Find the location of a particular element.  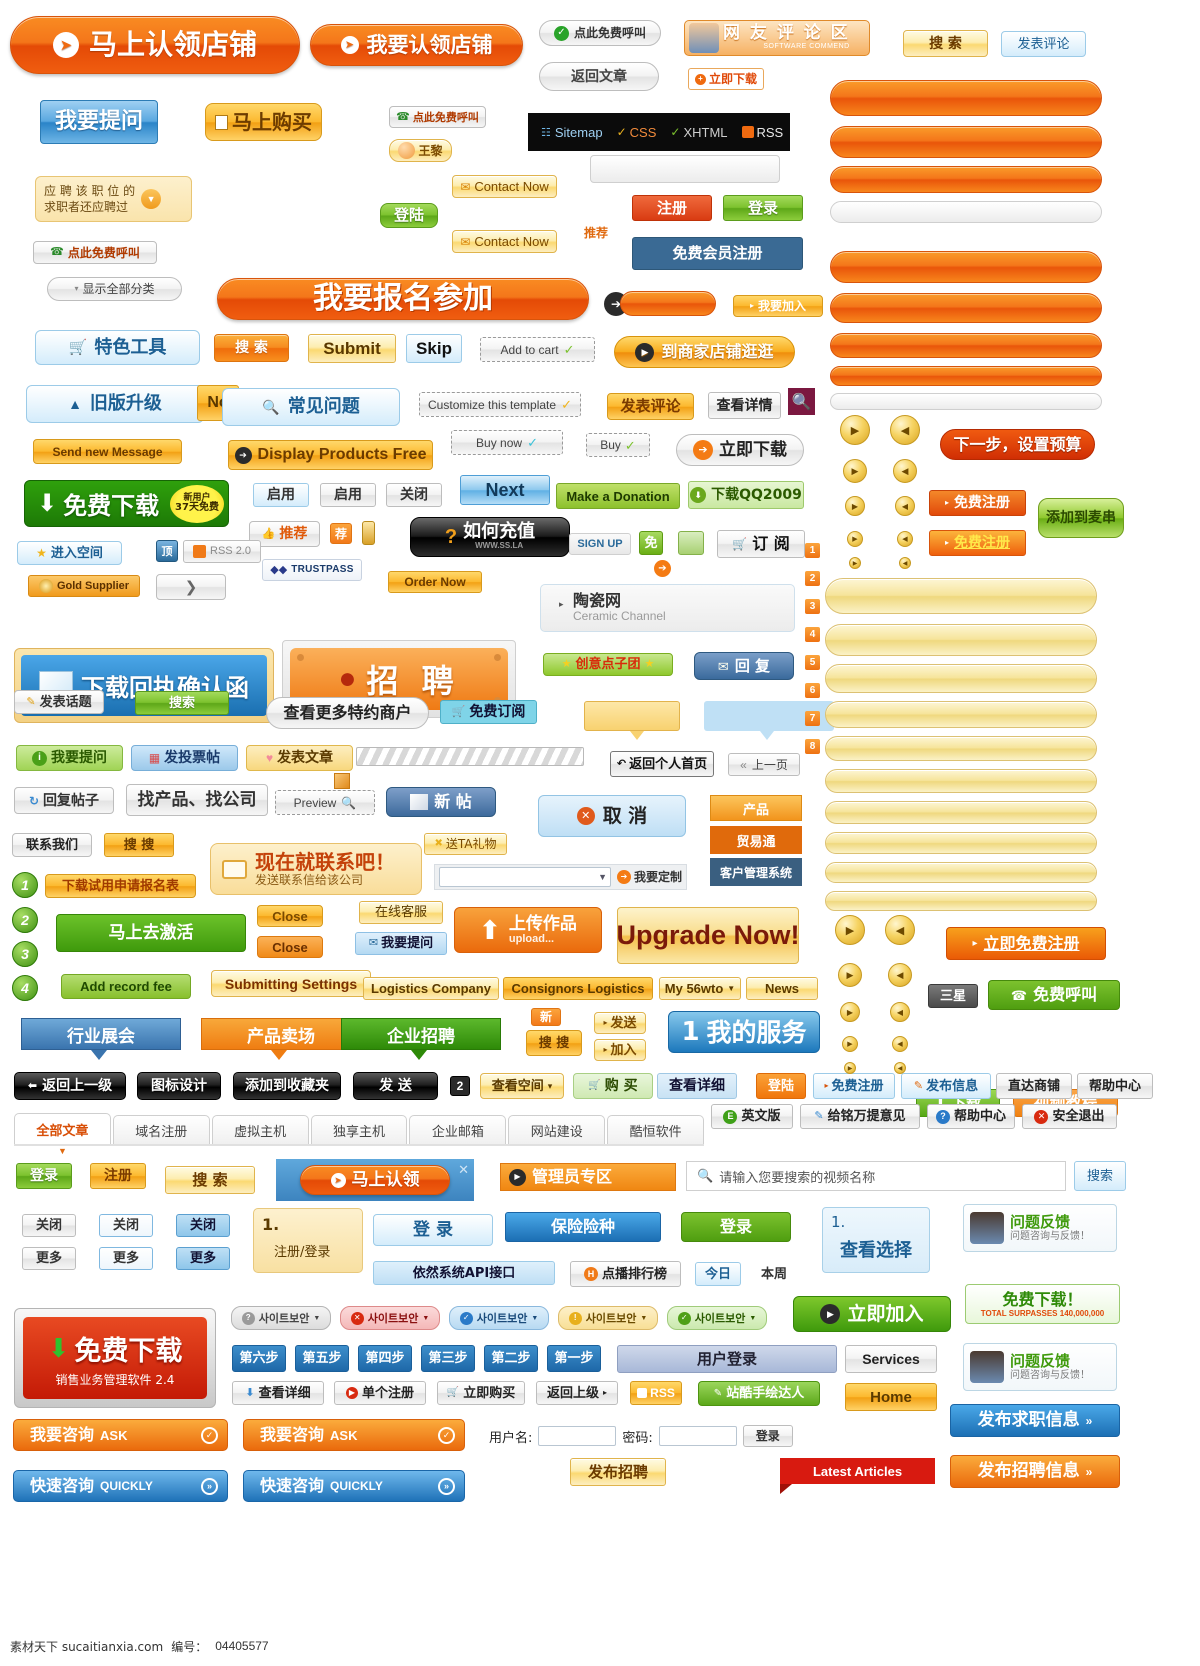

customize-template-button: Customize this template ✓ is located at coordinates (500, 404).